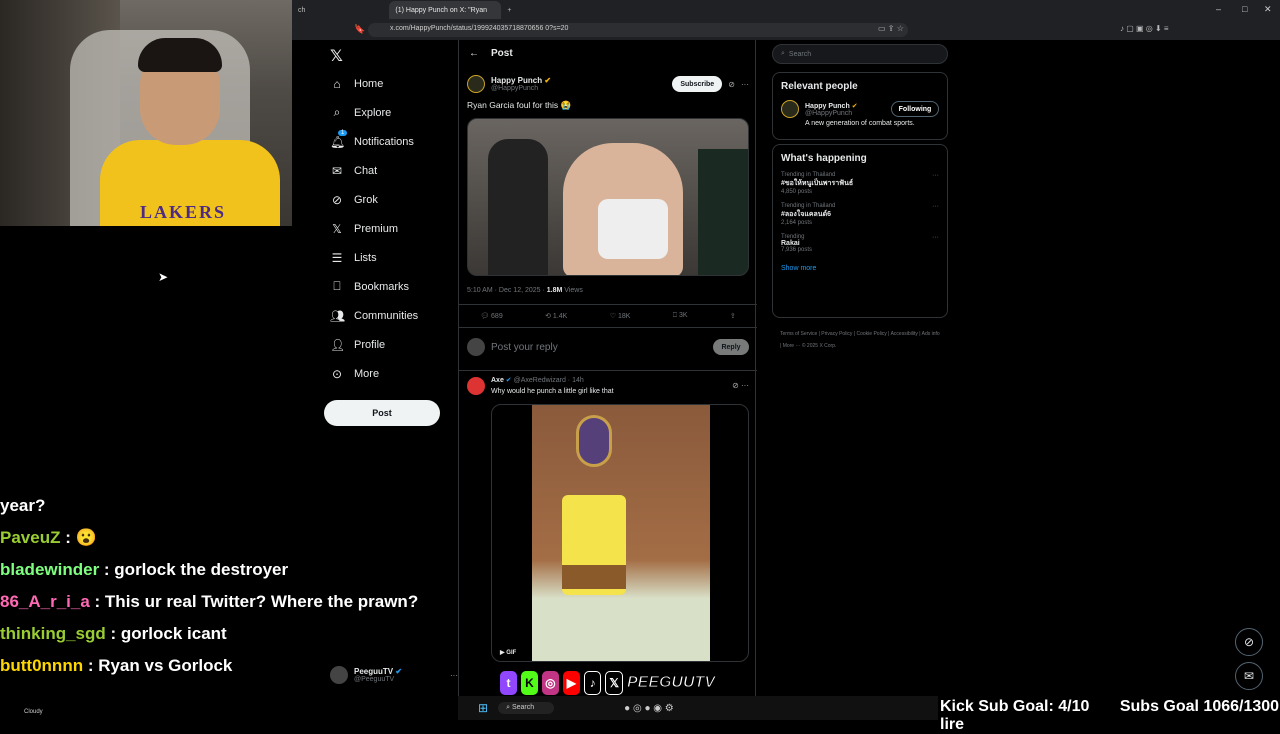 This screenshot has width=1280, height=734. I want to click on nav-communities-label: Communities, so click(386, 315).